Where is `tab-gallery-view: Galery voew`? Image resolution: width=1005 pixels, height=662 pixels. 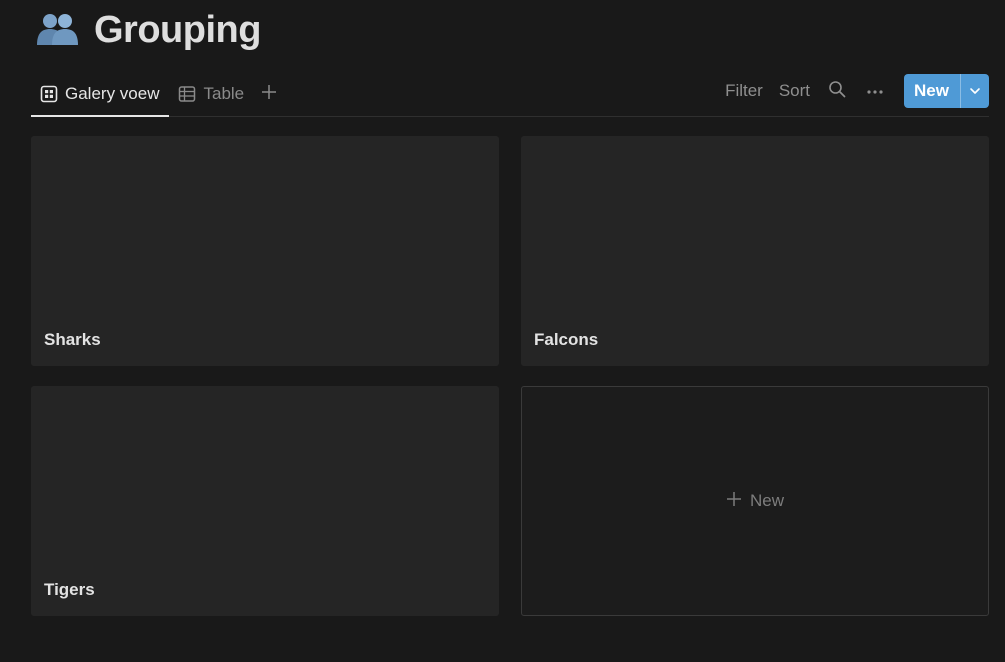
tab-gallery-view: Galery voew is located at coordinates (100, 94).